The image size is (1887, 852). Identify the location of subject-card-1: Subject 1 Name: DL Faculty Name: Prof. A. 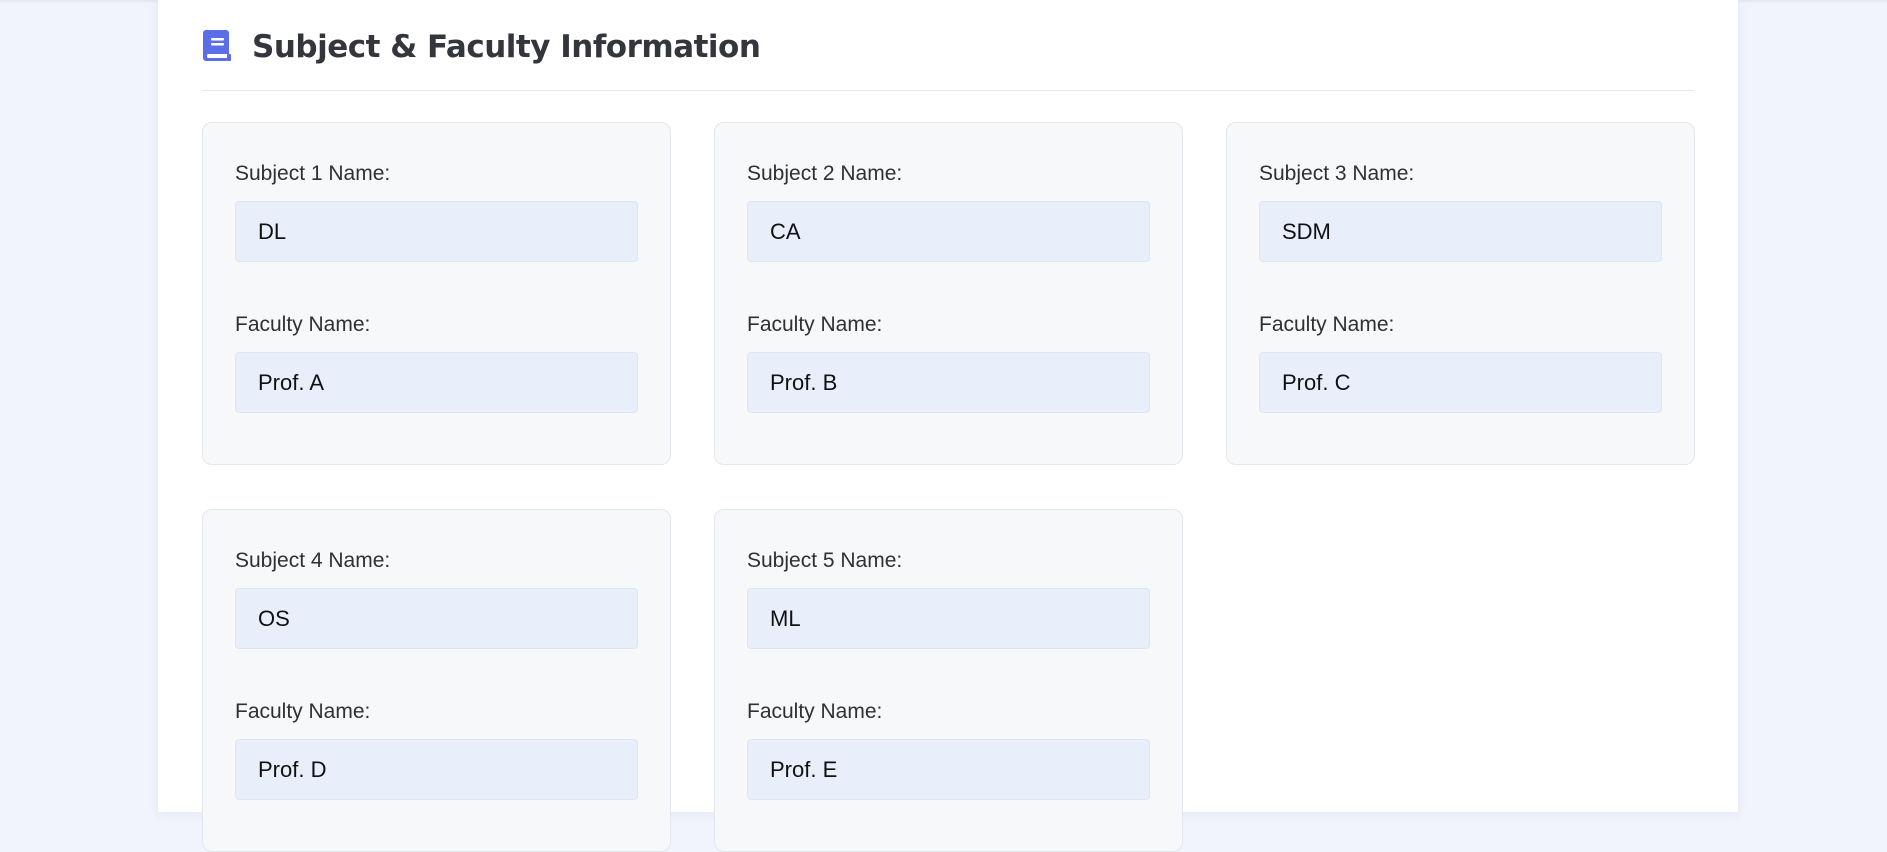
(436, 293).